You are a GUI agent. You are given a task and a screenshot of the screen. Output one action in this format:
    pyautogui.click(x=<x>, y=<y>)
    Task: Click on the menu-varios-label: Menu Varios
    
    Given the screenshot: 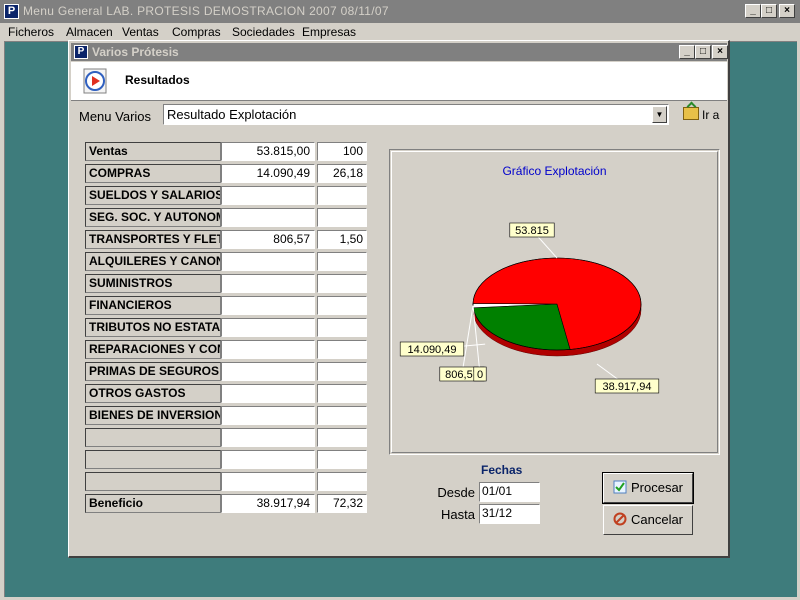 What is the action you would take?
    pyautogui.click(x=115, y=116)
    